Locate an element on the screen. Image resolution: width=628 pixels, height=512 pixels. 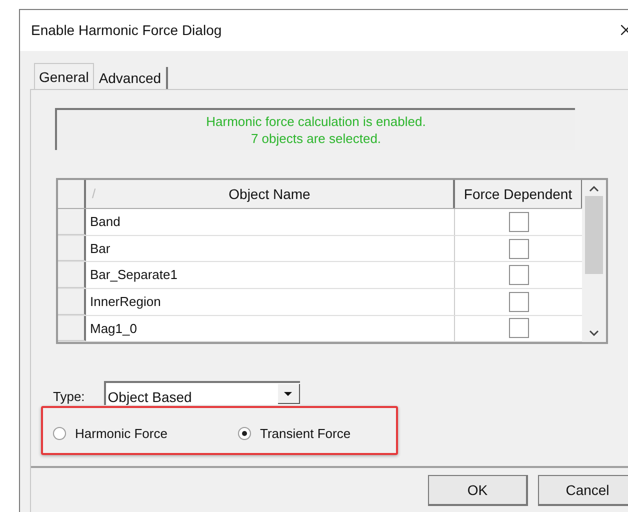
sort-mark: / is located at coordinates (94, 194).